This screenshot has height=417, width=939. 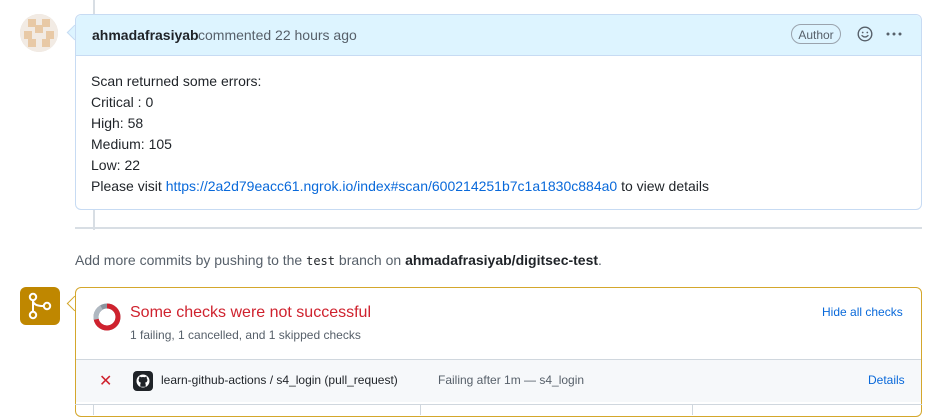 What do you see at coordinates (865, 35) in the screenshot?
I see `smiley-icon` at bounding box center [865, 35].